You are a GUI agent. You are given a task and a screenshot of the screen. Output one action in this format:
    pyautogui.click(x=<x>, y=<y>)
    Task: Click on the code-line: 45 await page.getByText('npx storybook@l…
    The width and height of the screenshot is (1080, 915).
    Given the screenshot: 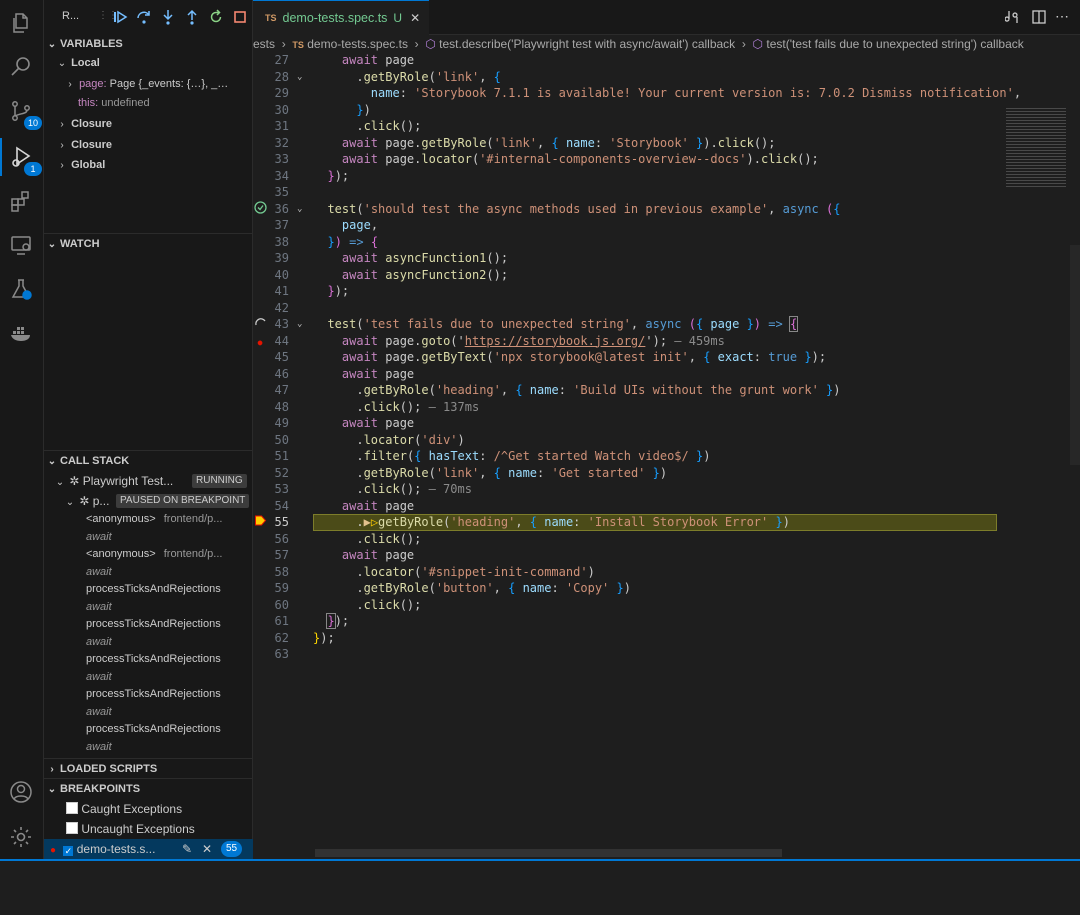 What is the action you would take?
    pyautogui.click(x=633, y=357)
    